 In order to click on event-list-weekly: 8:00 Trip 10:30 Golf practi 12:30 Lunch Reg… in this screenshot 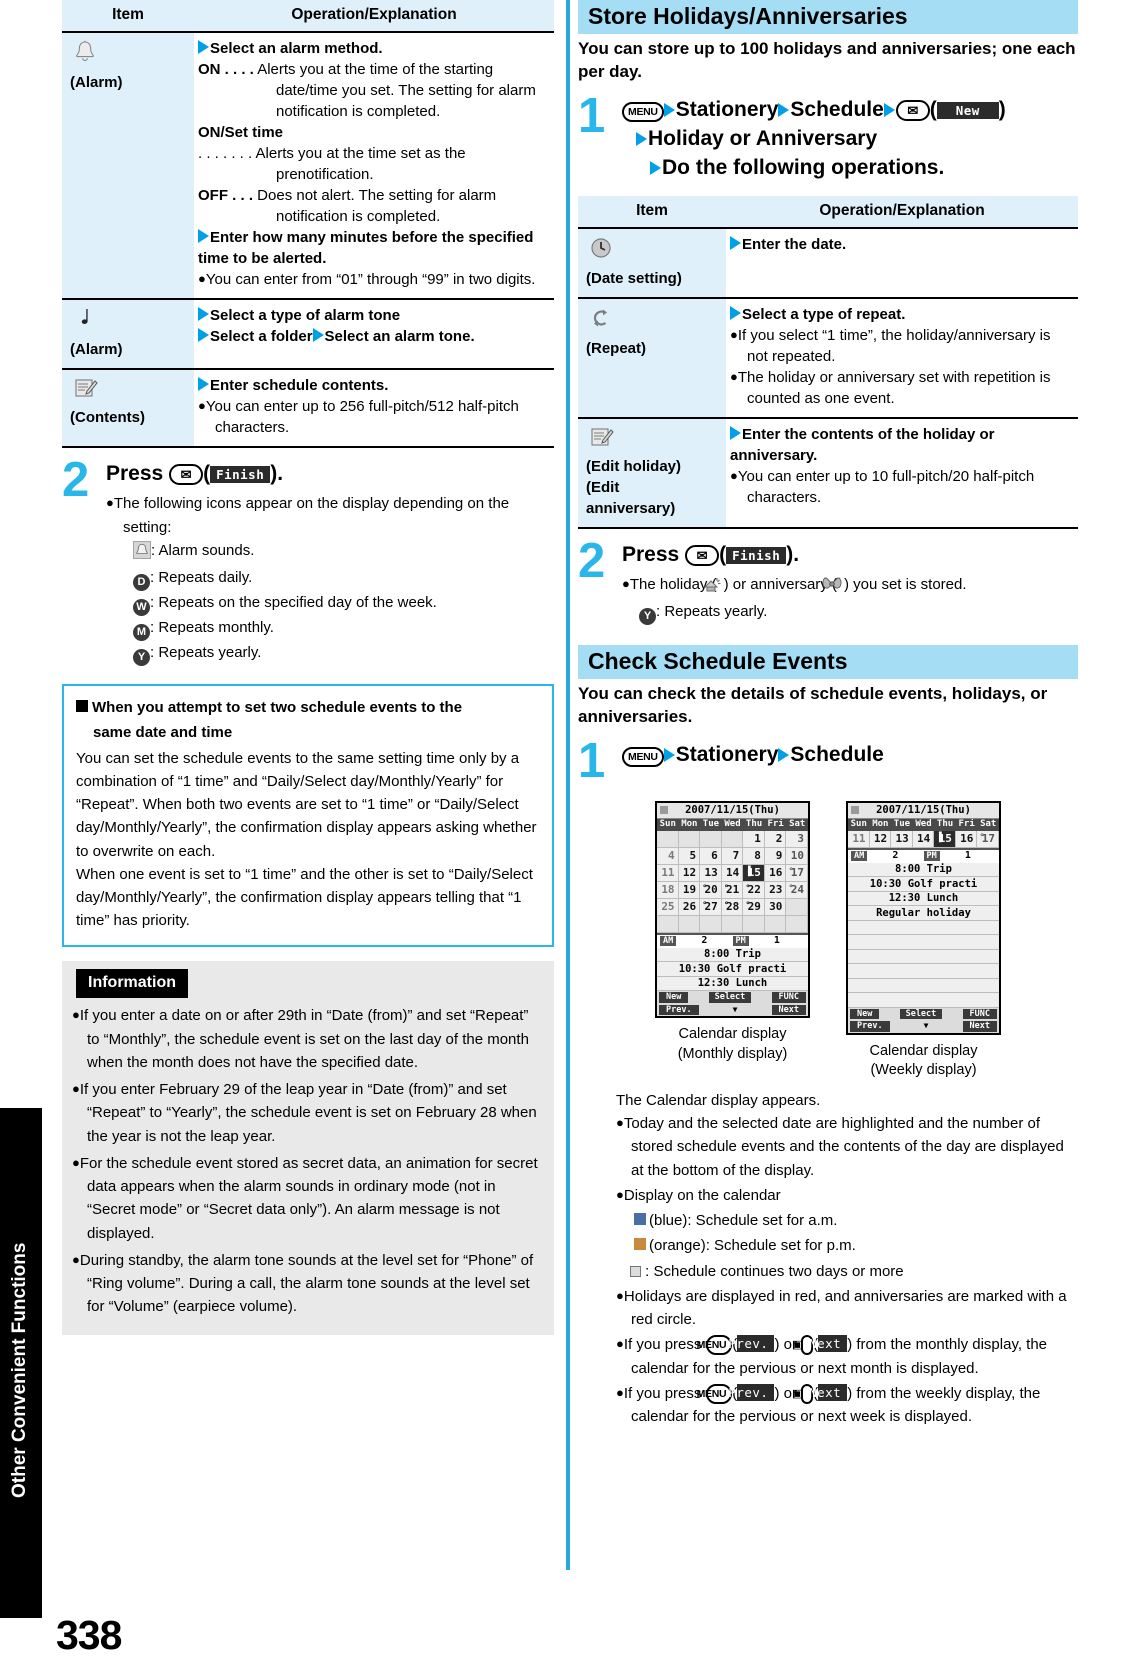, I will do `click(923, 935)`.